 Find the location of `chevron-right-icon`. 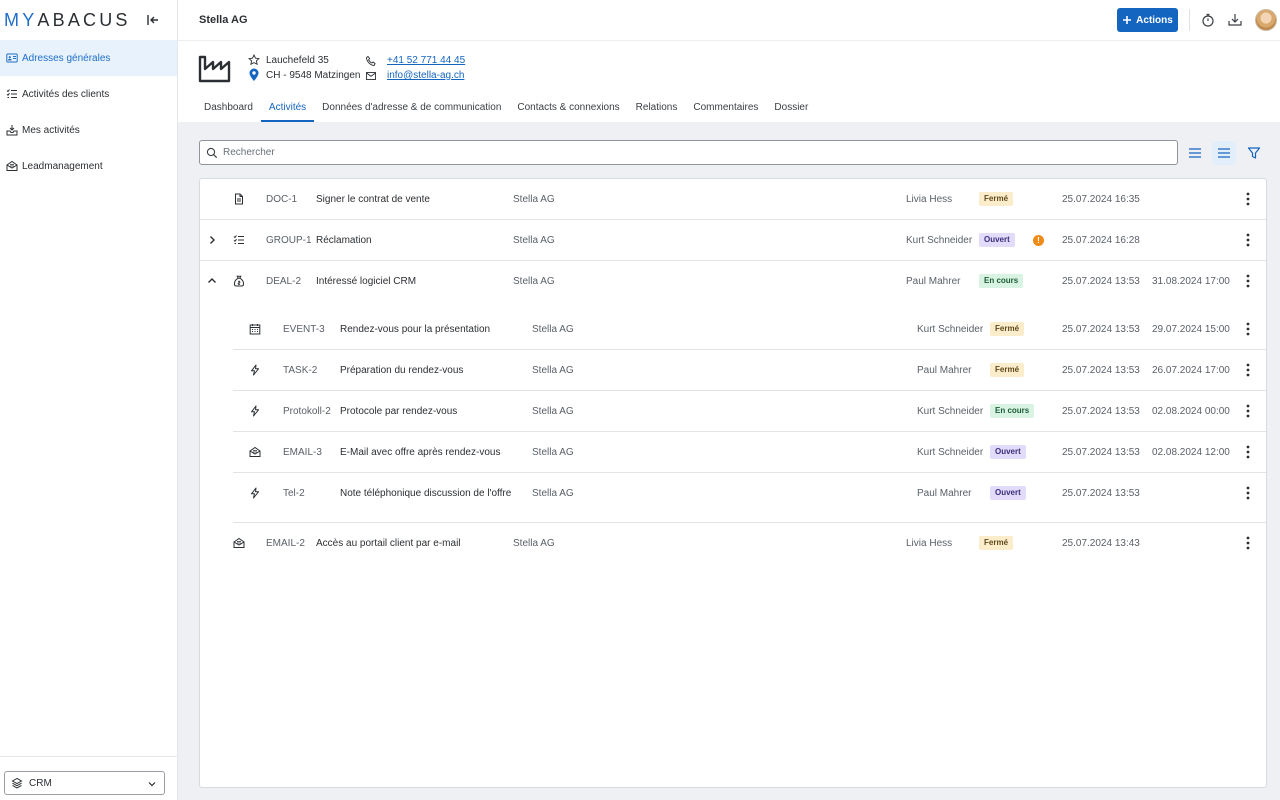

chevron-right-icon is located at coordinates (212, 240).